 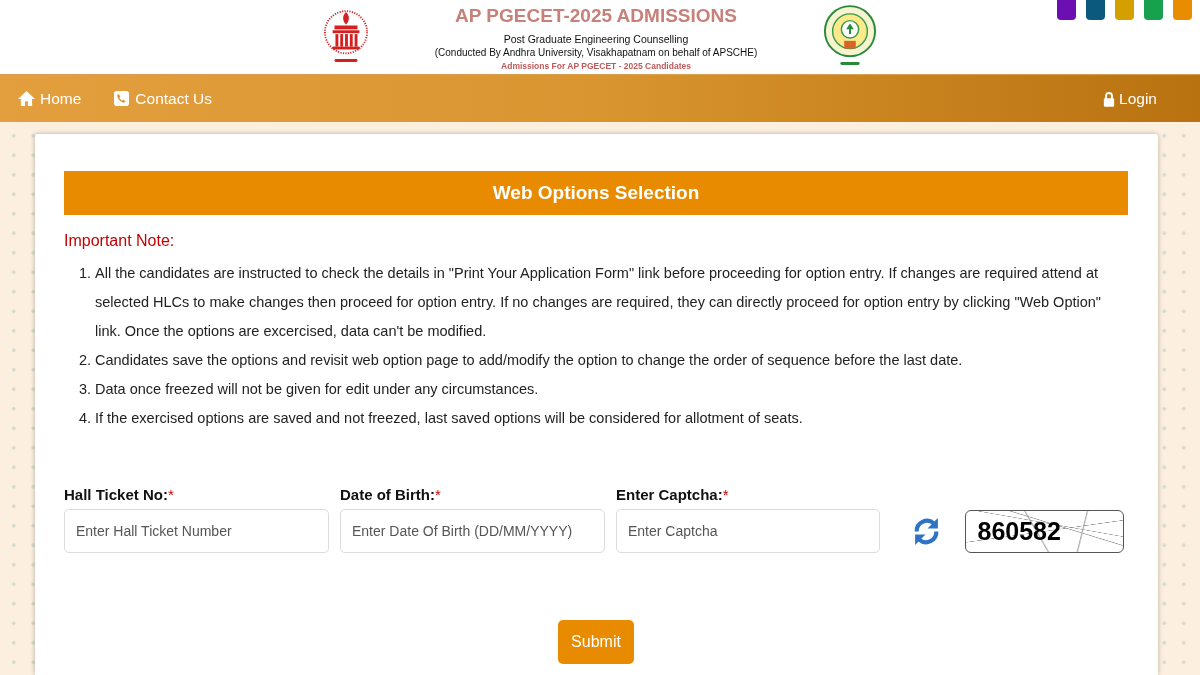 I want to click on login-link: Login, so click(x=1130, y=98).